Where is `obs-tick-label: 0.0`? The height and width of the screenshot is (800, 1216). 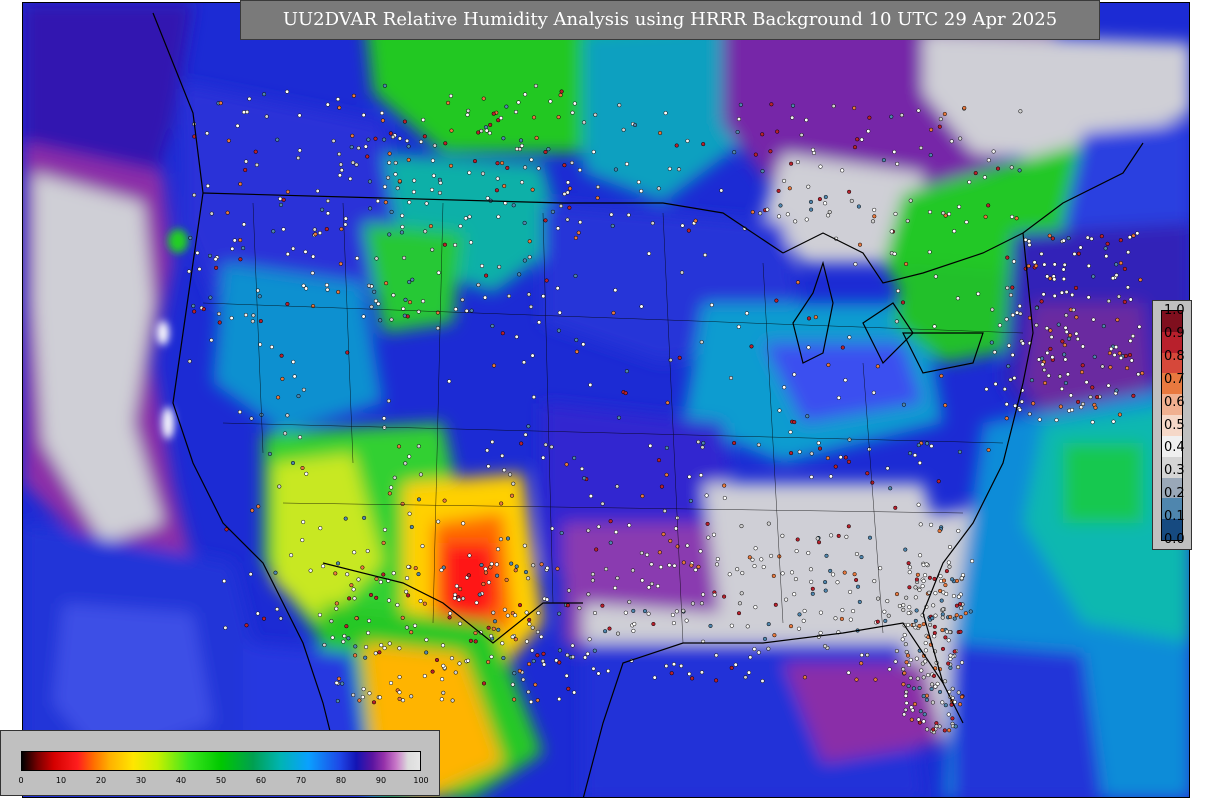
obs-tick-label: 0.0 is located at coordinates (1174, 539).